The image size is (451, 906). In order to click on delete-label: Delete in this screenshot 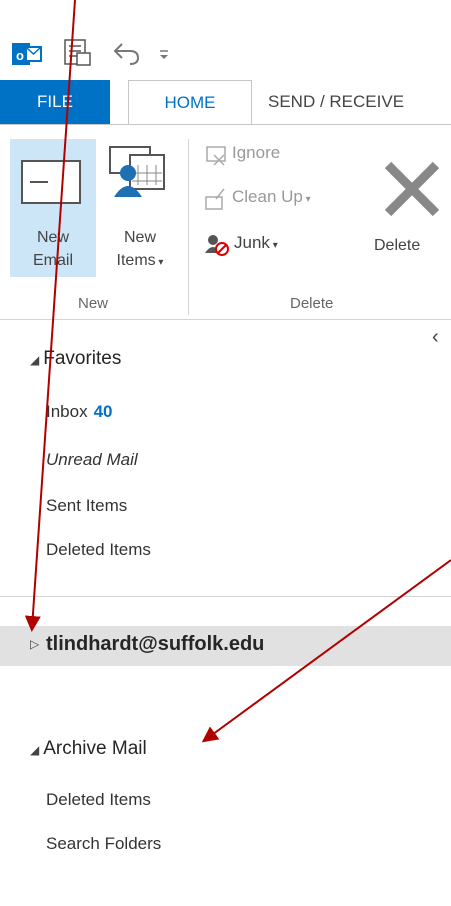, I will do `click(397, 245)`.